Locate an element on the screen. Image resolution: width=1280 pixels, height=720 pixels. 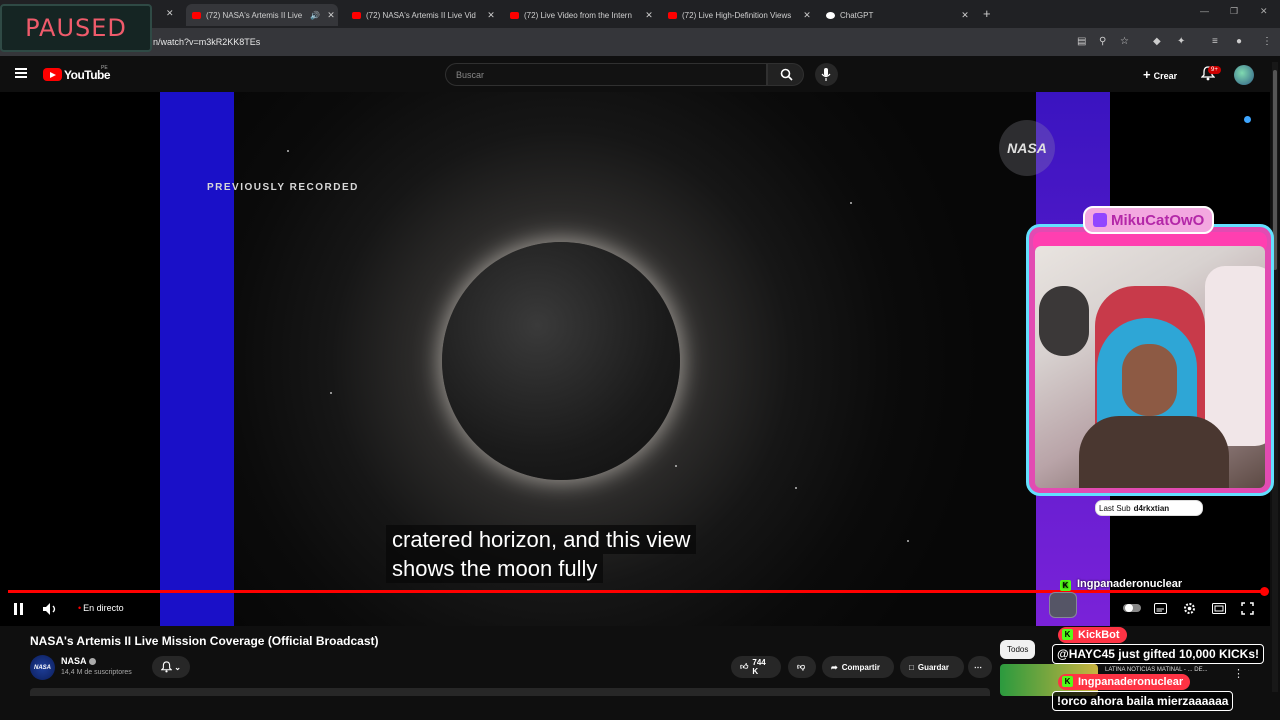
channel-name-text: NASA is located at coordinates (74, 661).